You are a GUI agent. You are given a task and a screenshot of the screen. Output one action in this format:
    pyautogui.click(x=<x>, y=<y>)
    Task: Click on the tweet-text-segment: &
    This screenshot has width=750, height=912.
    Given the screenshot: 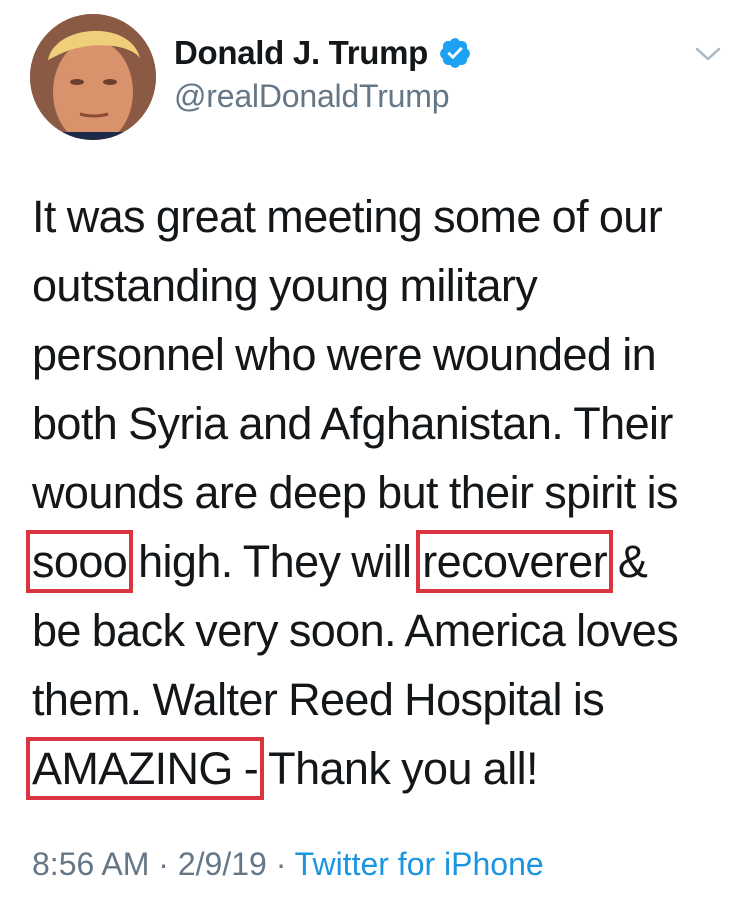 What is the action you would take?
    pyautogui.click(x=627, y=561)
    